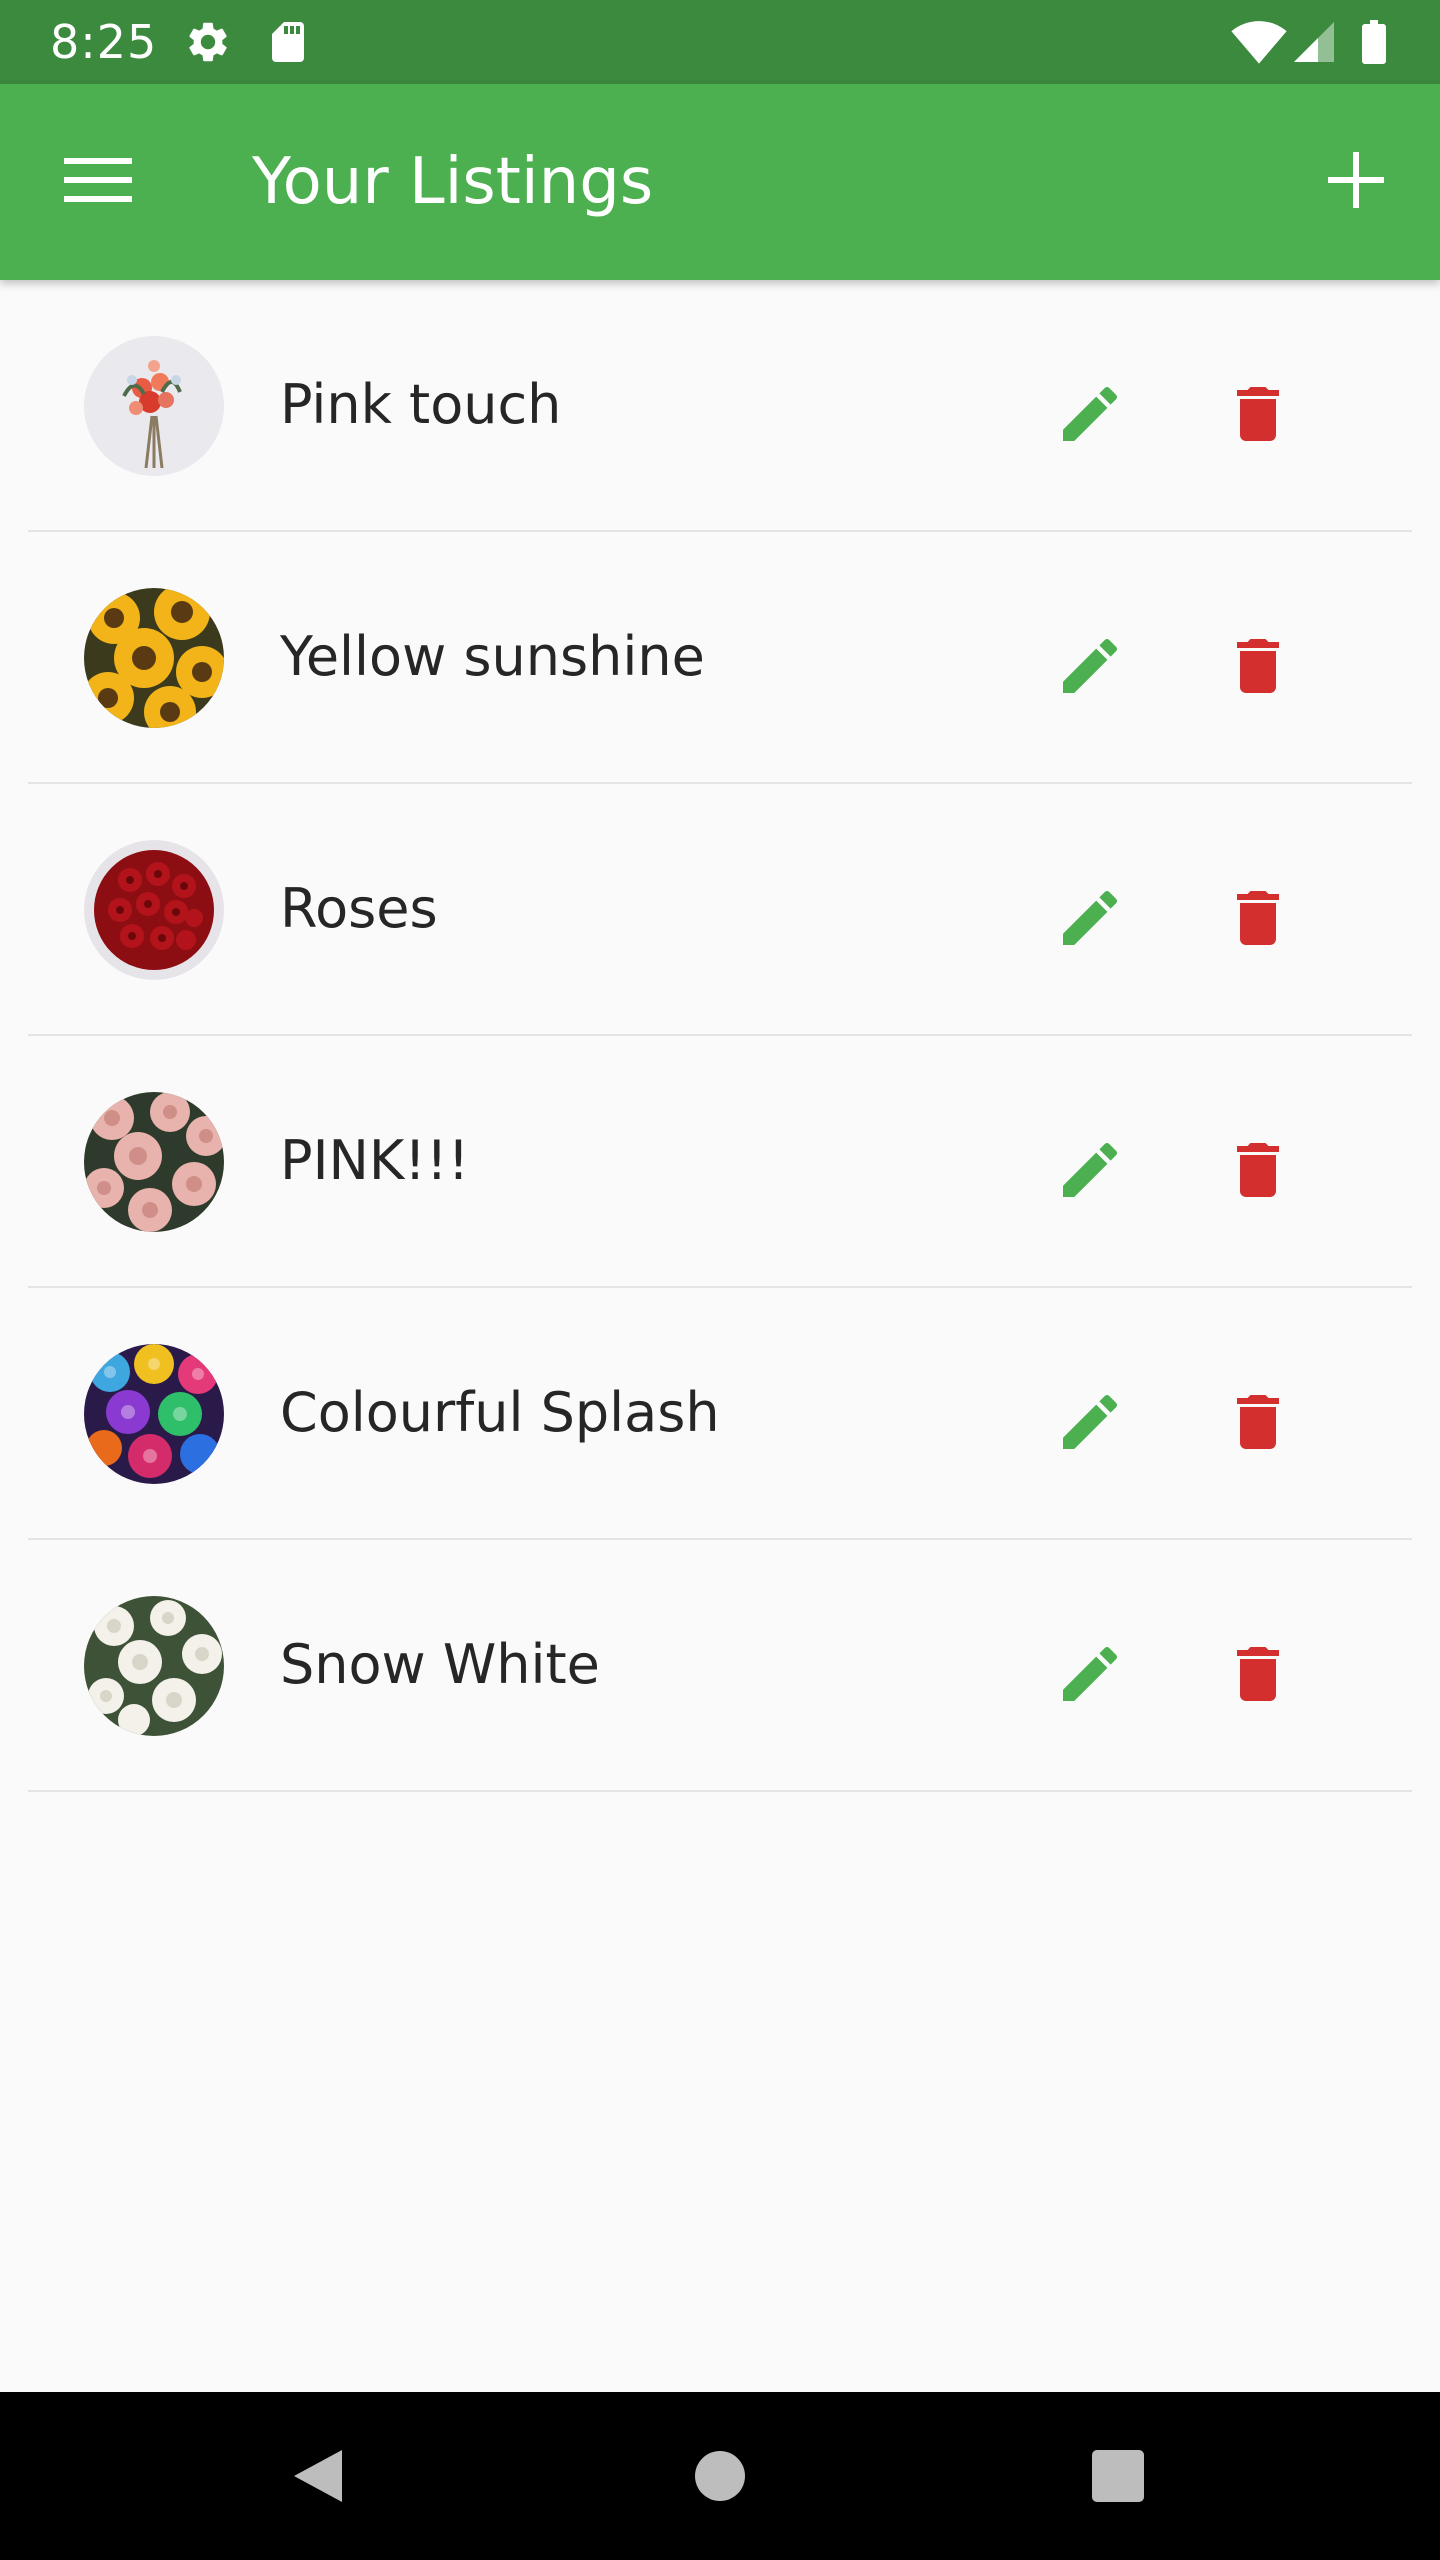 The width and height of the screenshot is (1440, 2560). Describe the element at coordinates (720, 910) in the screenshot. I see `listing-row: Roses` at that location.